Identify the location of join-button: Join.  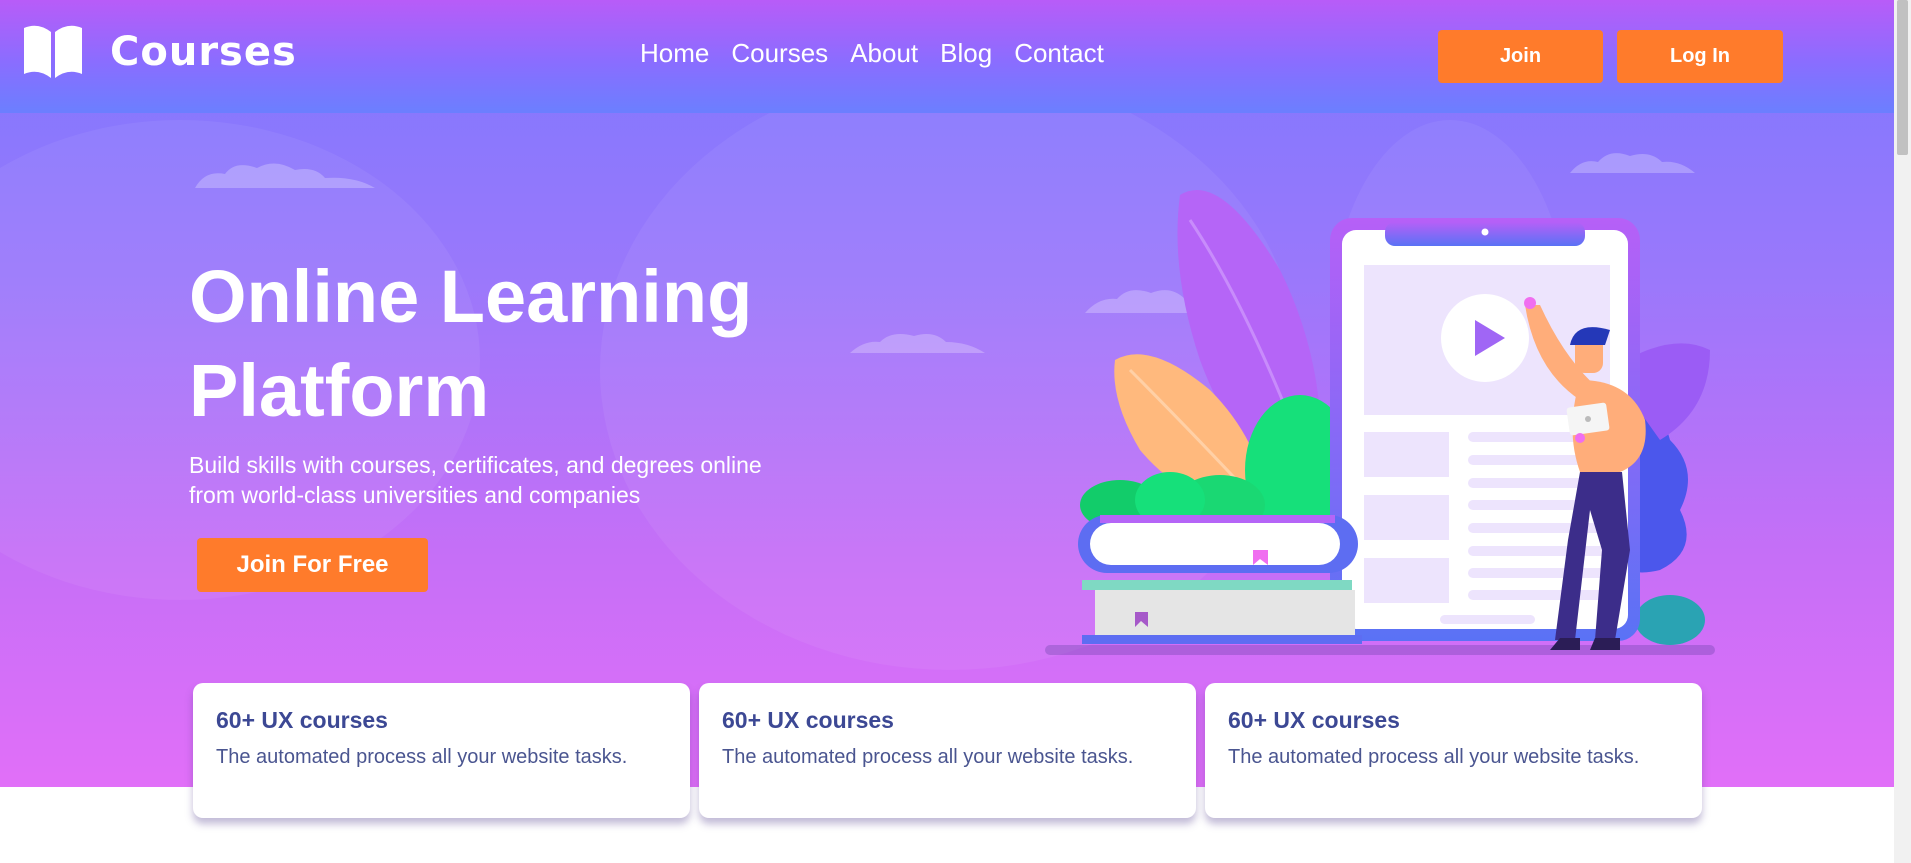
(1520, 56).